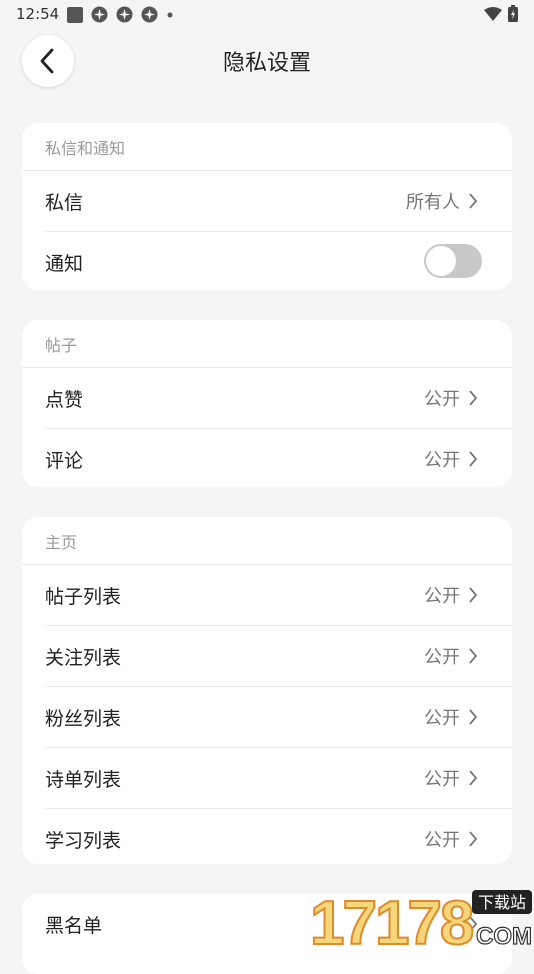  I want to click on battery-icon, so click(513, 13).